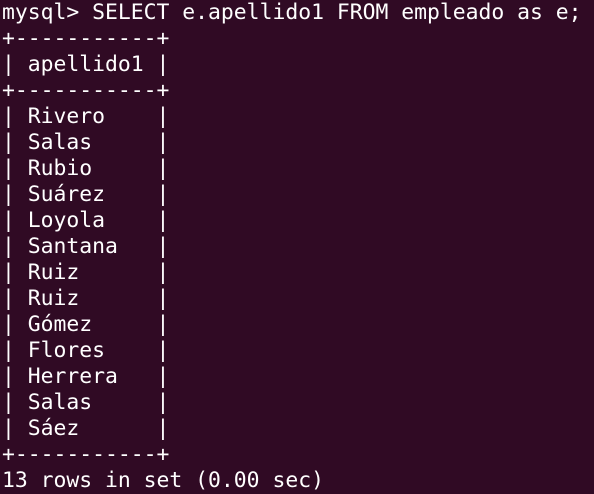  I want to click on table-row: | Herrera |, so click(86, 376).